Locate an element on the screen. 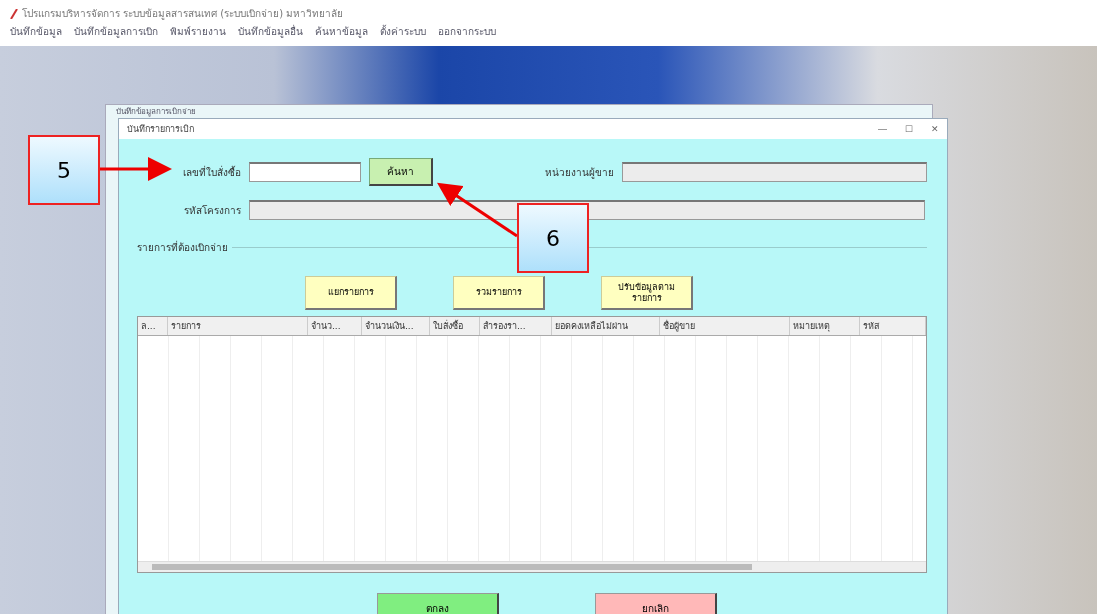 The image size is (1097, 614). arrow is located at coordinates (136, 169).